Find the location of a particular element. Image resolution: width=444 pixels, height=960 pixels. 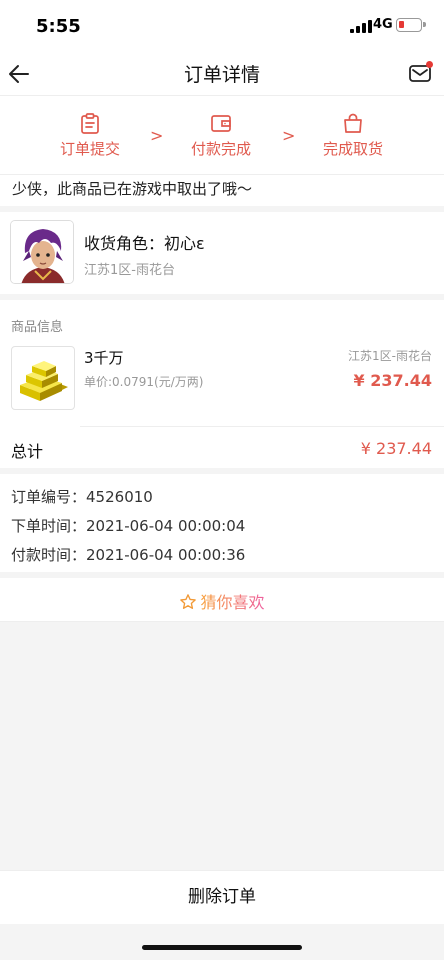

step-label: 订单提交 is located at coordinates (89, 149).